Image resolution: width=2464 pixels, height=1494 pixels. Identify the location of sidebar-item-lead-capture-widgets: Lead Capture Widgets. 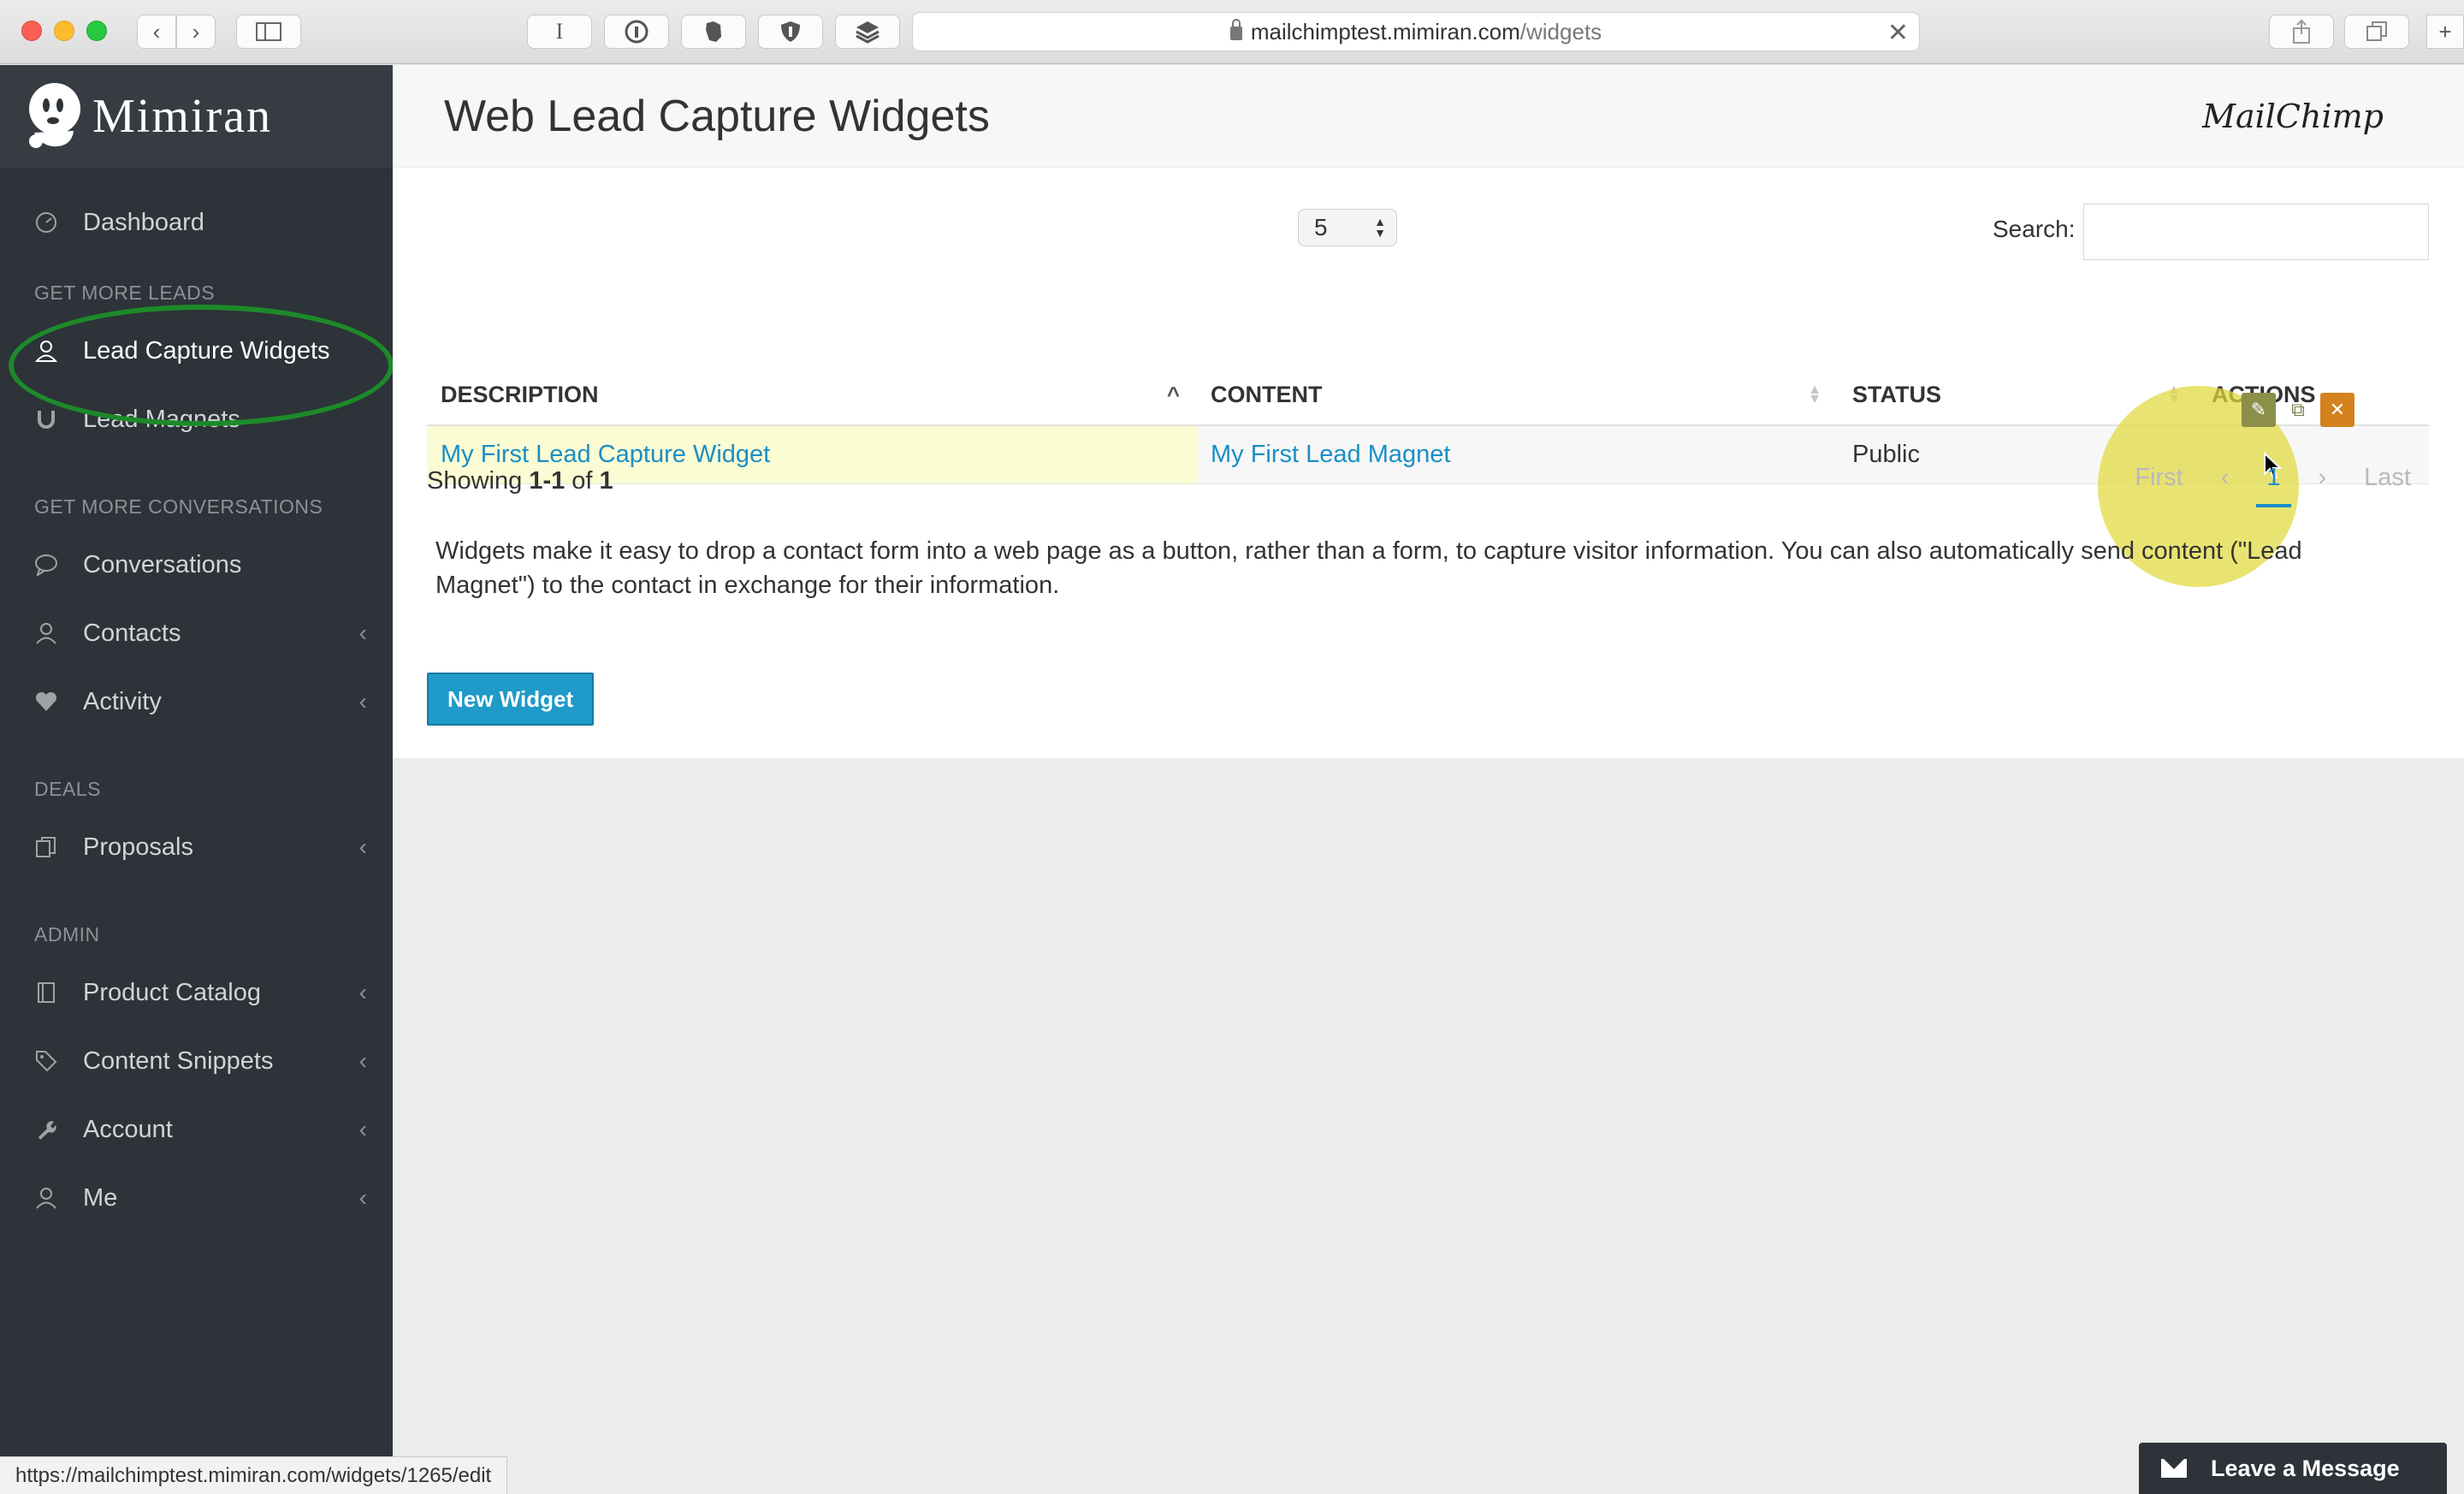
(196, 351).